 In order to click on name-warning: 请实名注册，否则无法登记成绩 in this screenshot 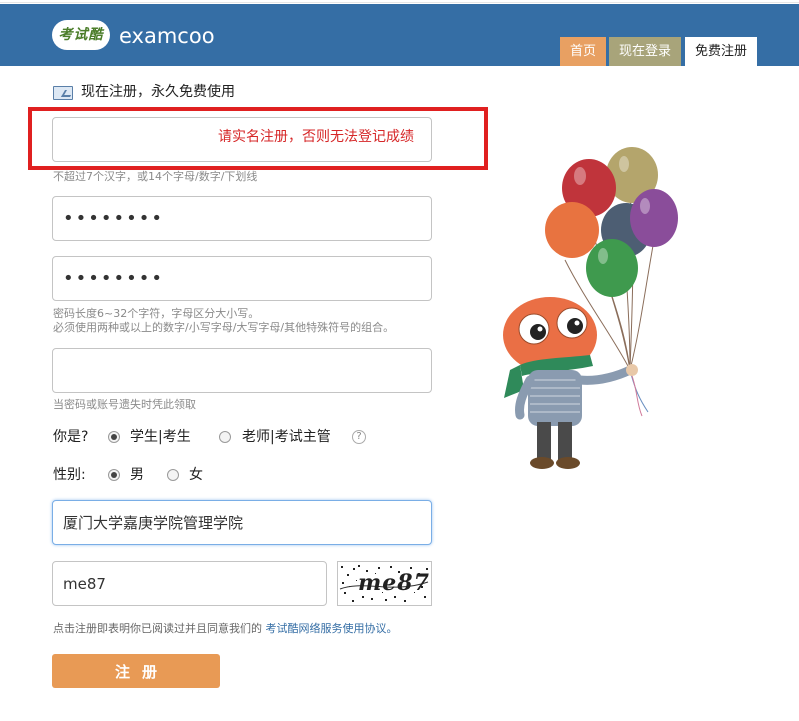, I will do `click(316, 137)`.